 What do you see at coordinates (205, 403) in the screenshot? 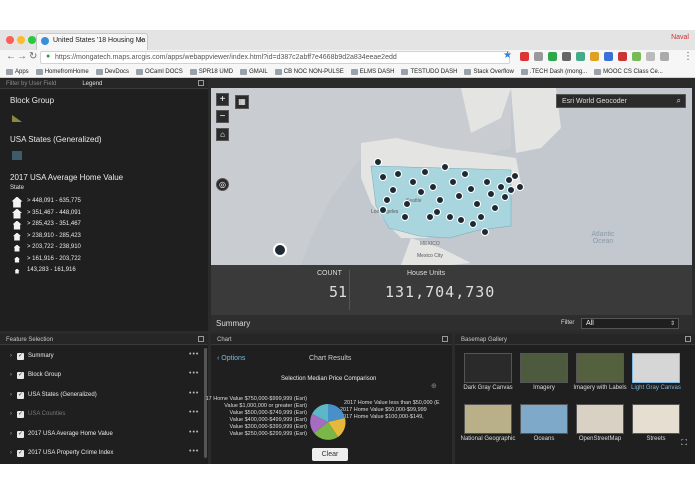
I see `scrollbar` at bounding box center [205, 403].